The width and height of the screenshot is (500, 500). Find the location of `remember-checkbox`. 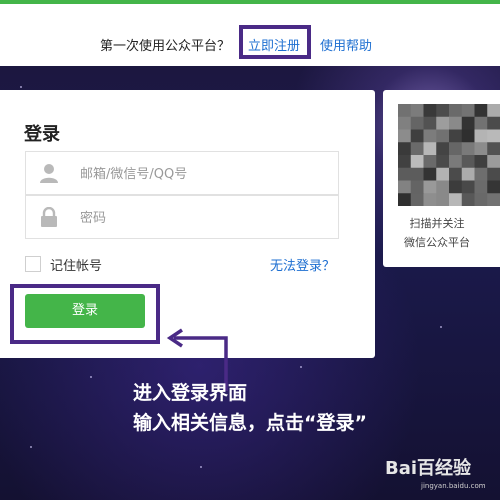

remember-checkbox is located at coordinates (33, 264).